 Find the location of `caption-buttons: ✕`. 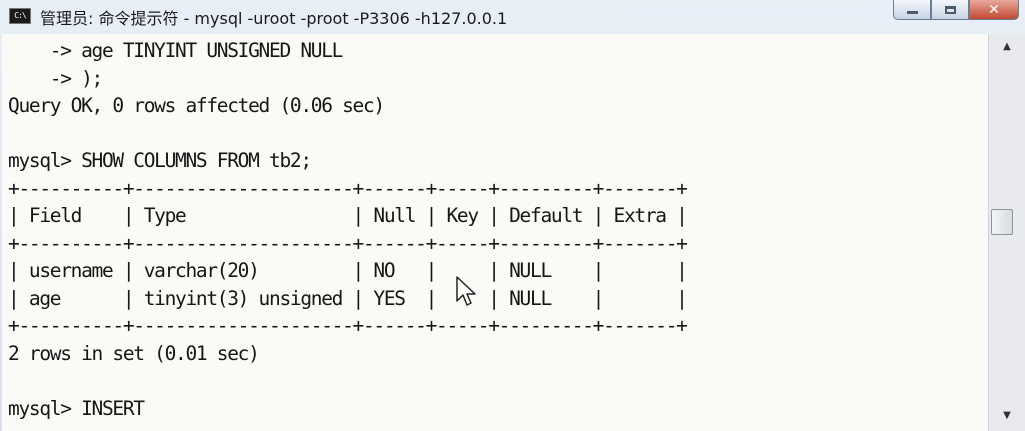

caption-buttons: ✕ is located at coordinates (956, 11).